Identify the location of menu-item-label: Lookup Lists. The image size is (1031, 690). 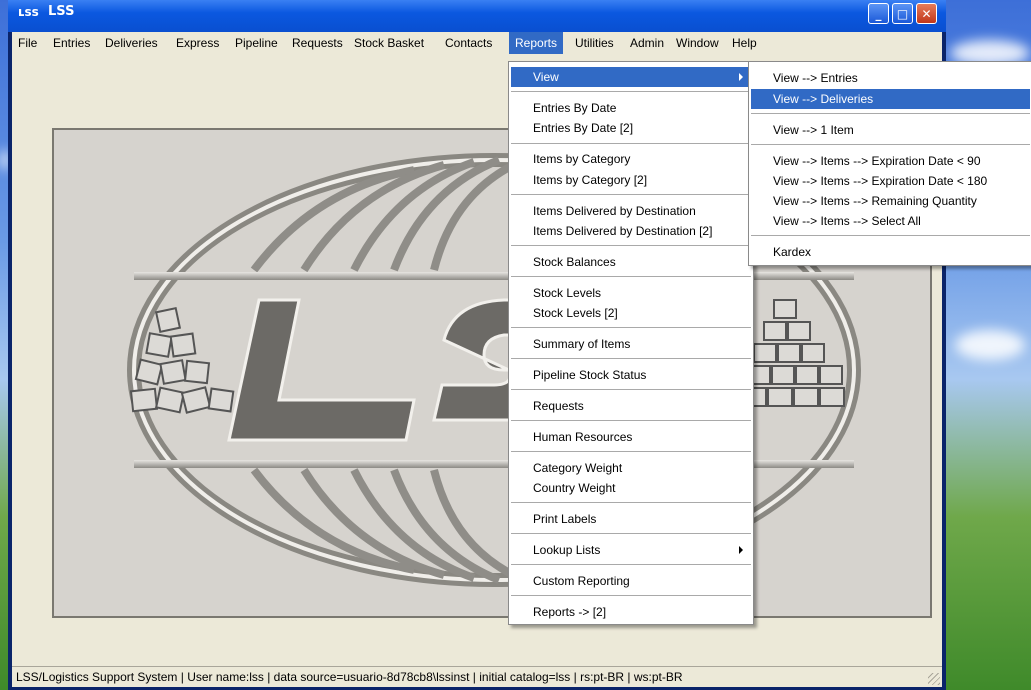
(567, 550).